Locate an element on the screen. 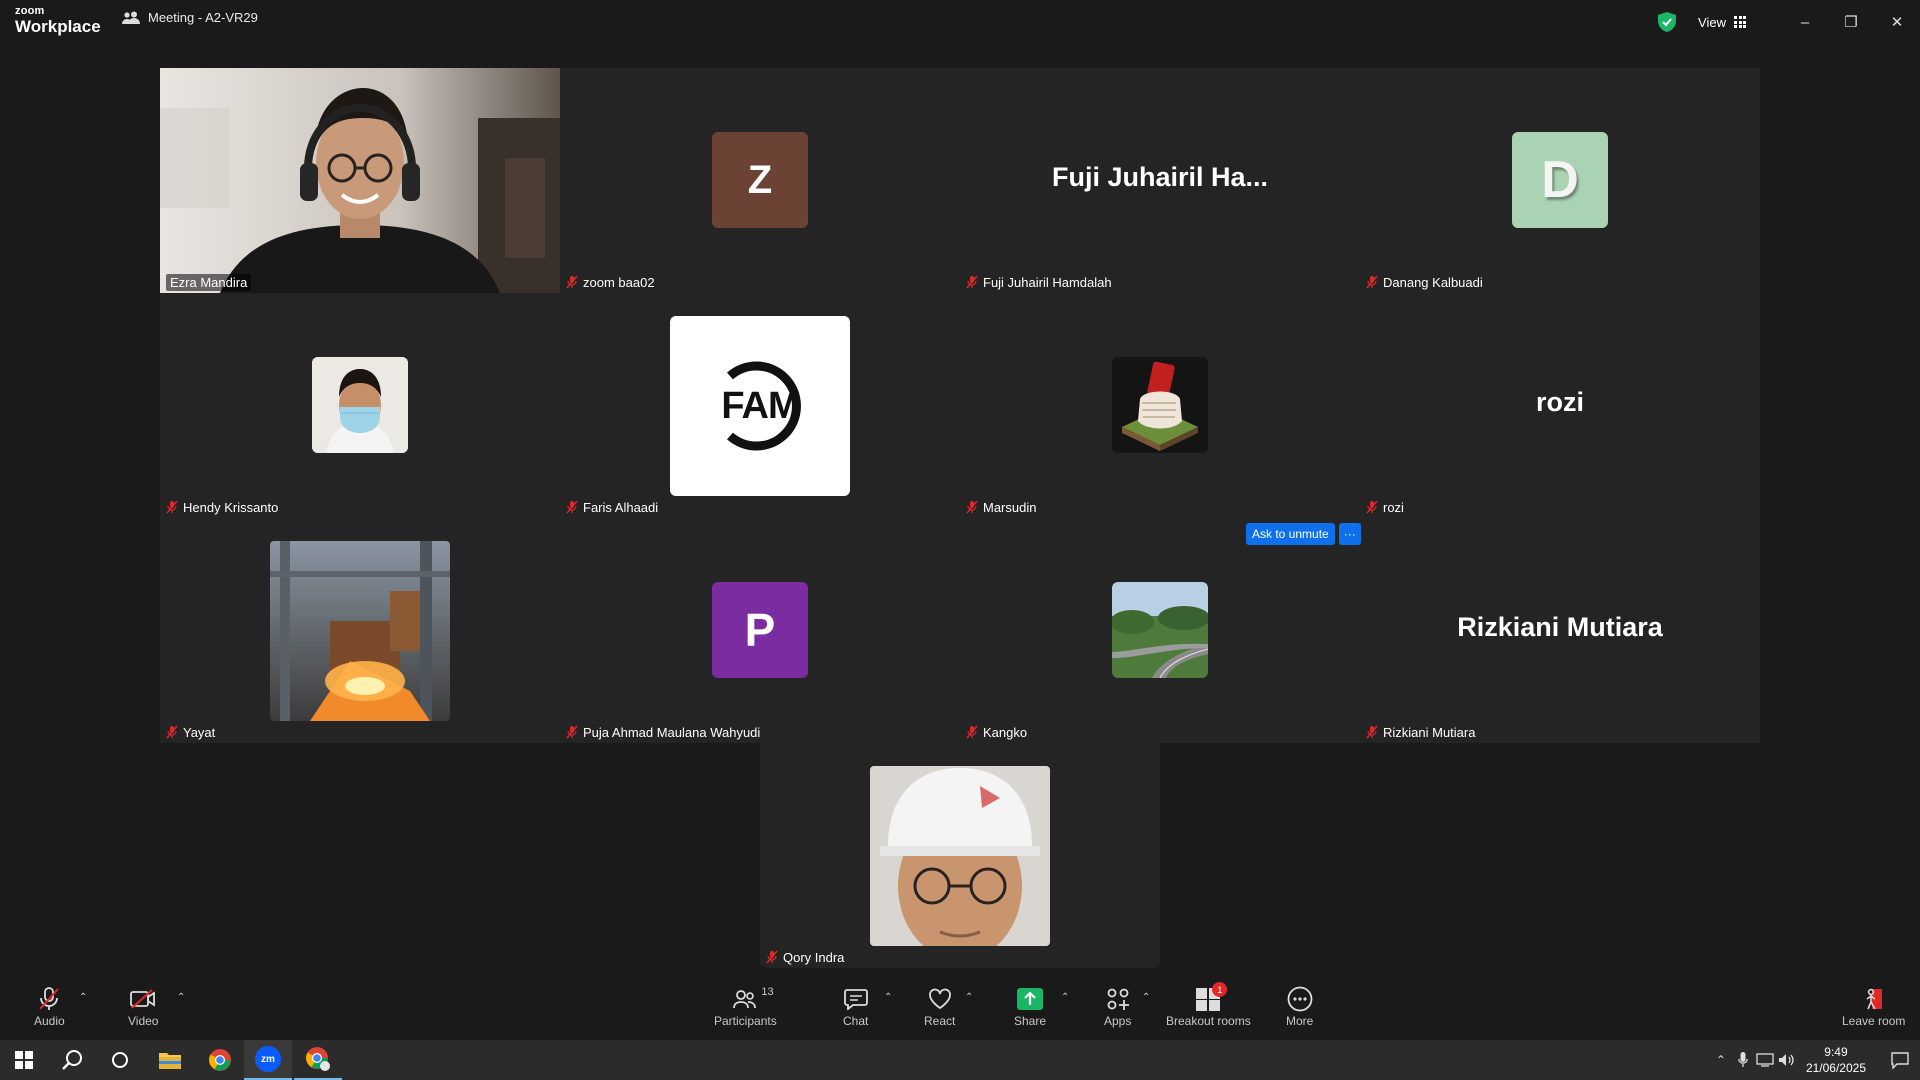 The height and width of the screenshot is (1080, 1920). participant-name-label: Danang Kalbuadi is located at coordinates (1424, 282).